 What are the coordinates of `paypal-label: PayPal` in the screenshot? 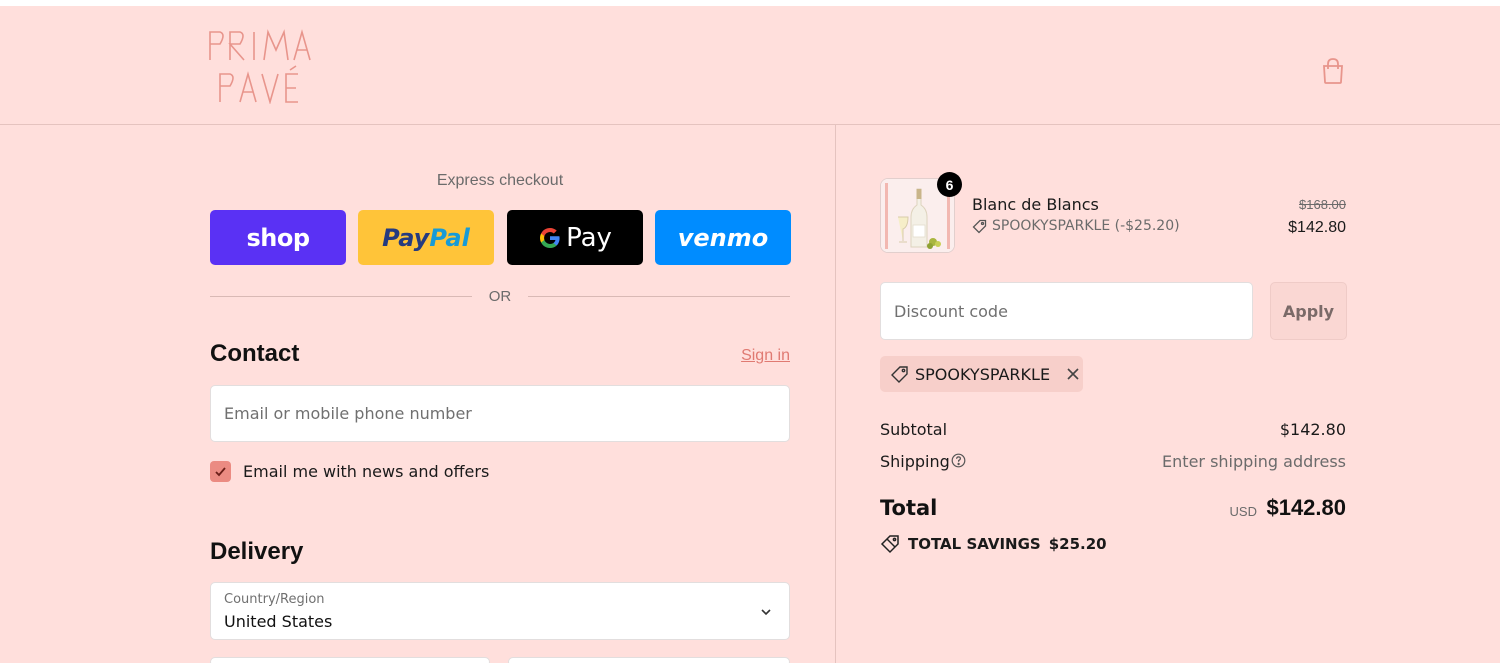 It's located at (426, 237).